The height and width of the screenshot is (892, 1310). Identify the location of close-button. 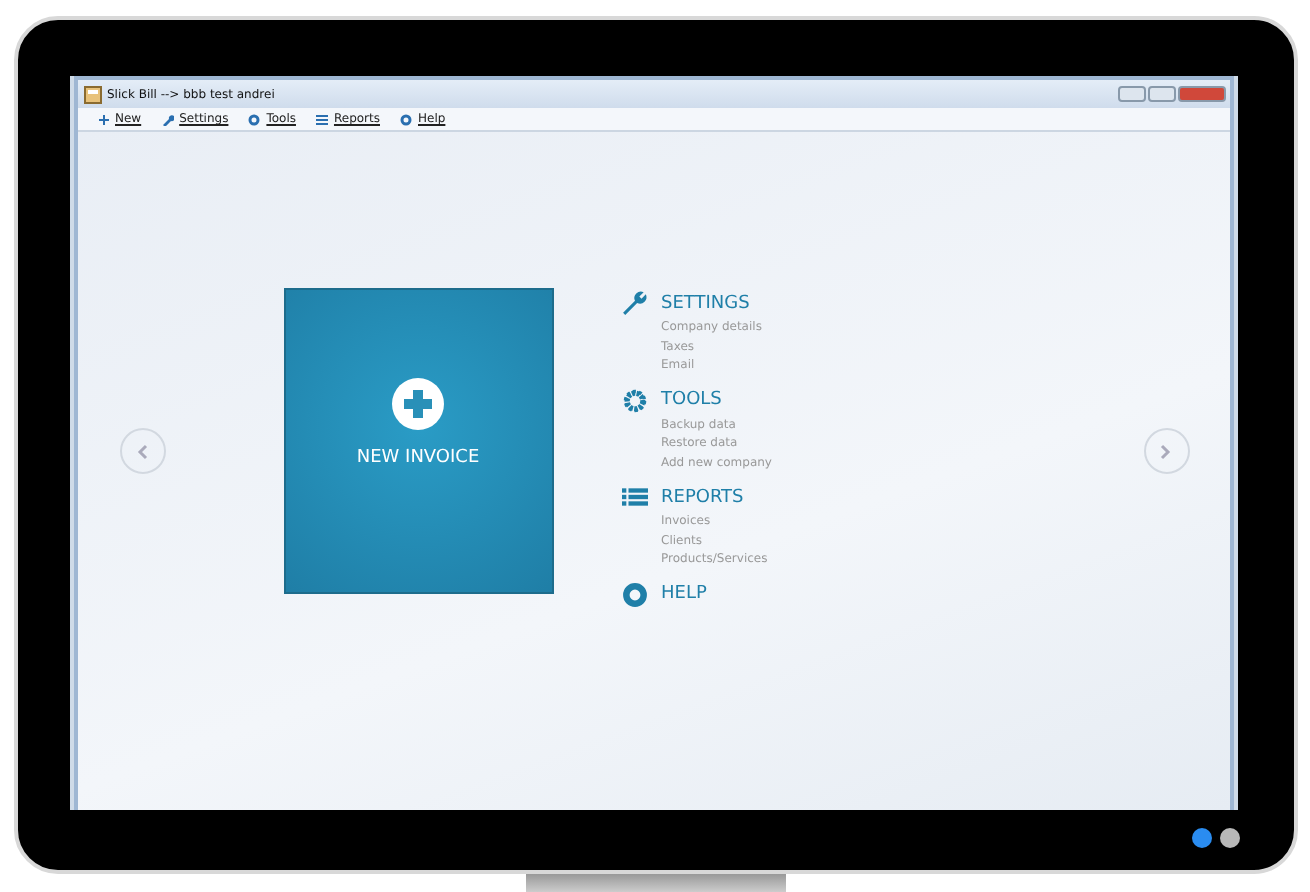
(1201, 94).